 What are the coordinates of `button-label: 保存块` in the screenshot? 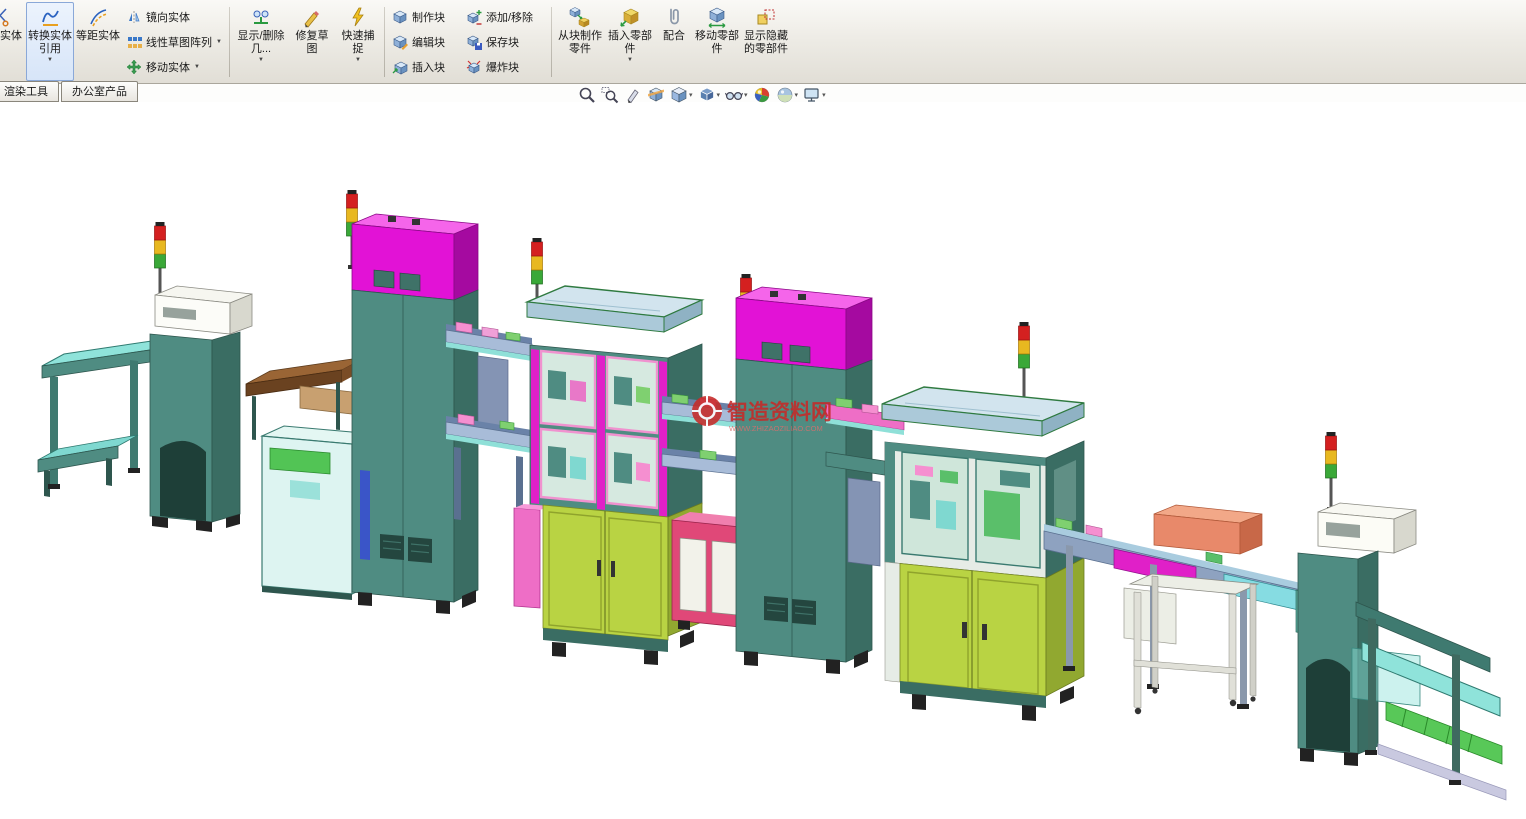 It's located at (502, 43).